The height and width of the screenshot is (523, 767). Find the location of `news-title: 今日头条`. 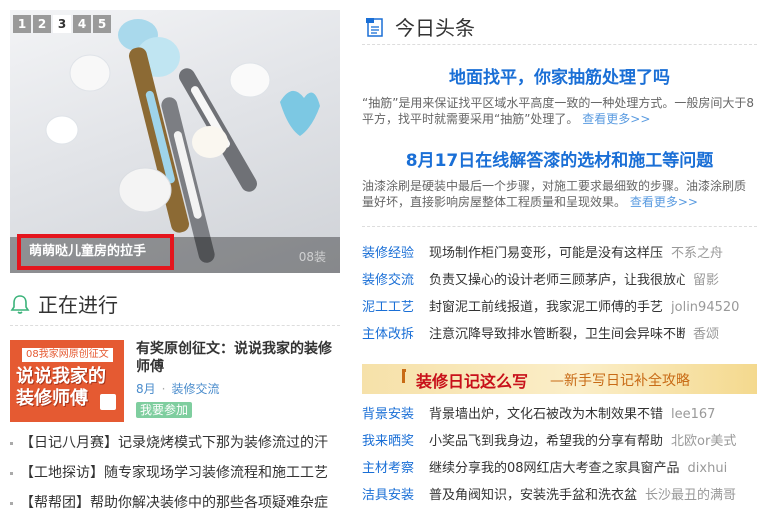

news-title: 今日头条 is located at coordinates (435, 28).